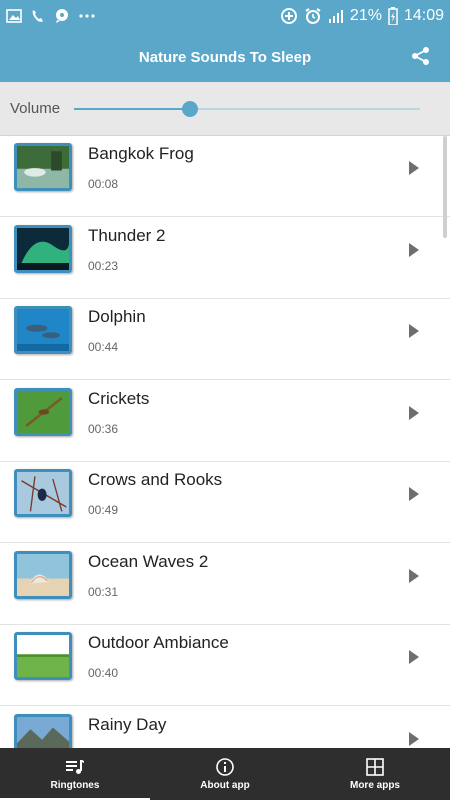 This screenshot has width=450, height=800. What do you see at coordinates (225, 502) in the screenshot?
I see `sound-list-item: Crows and Rooks 00:49` at bounding box center [225, 502].